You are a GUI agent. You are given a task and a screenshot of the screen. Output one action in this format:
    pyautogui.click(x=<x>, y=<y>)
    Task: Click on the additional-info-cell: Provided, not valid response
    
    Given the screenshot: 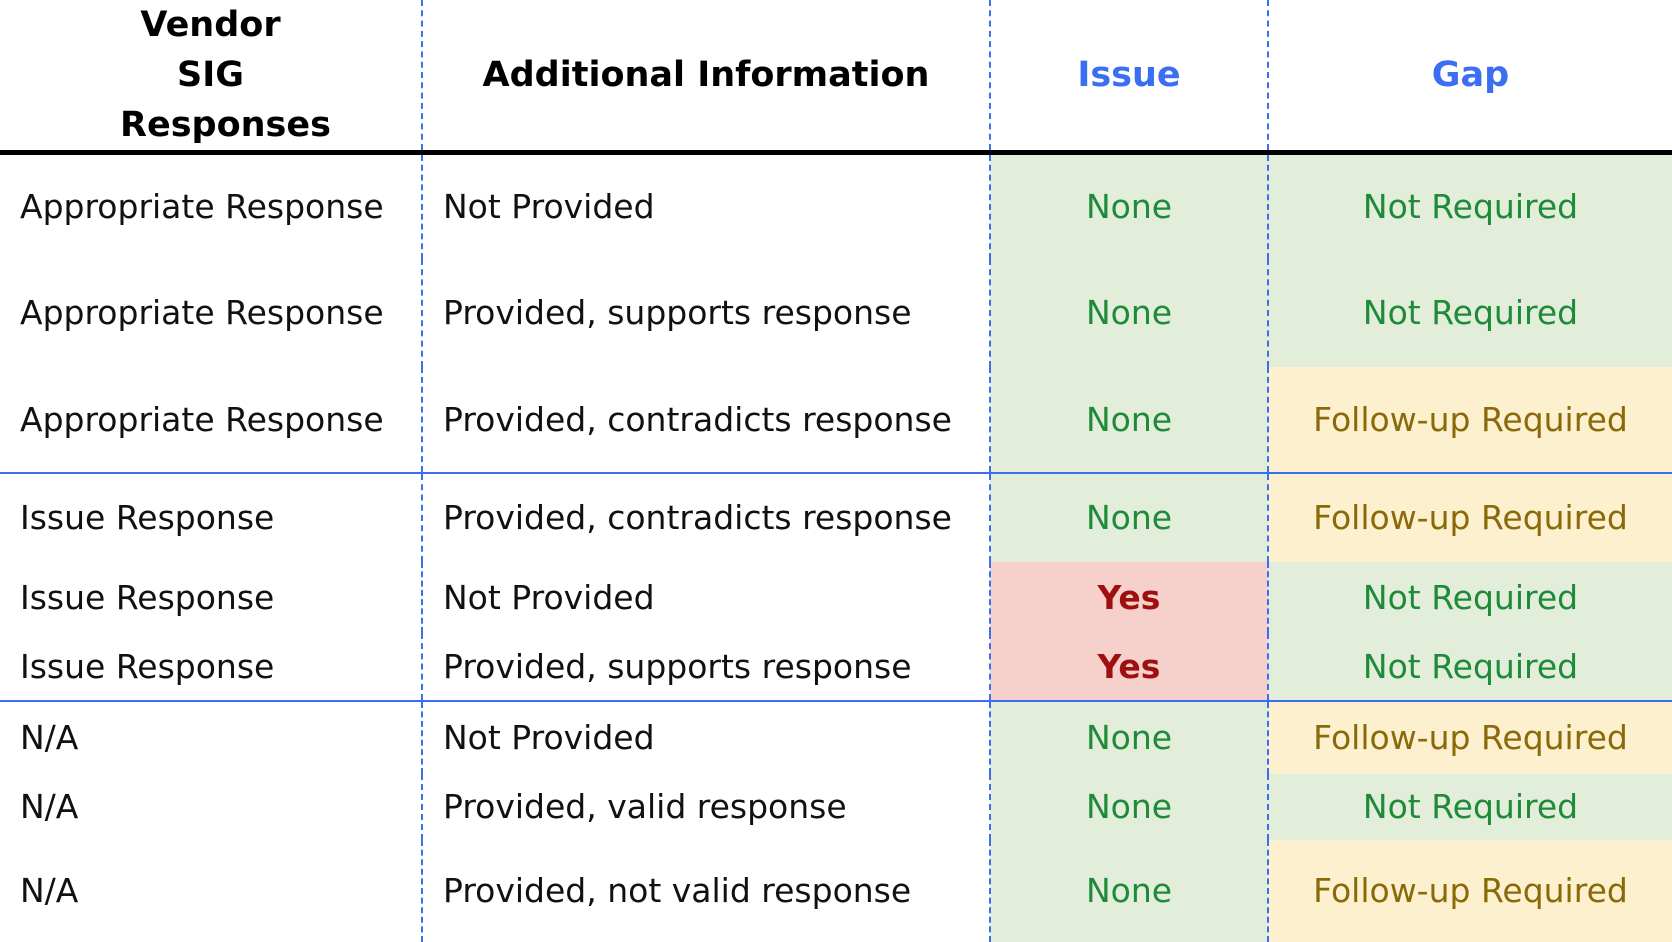 What is the action you would take?
    pyautogui.click(x=705, y=890)
    